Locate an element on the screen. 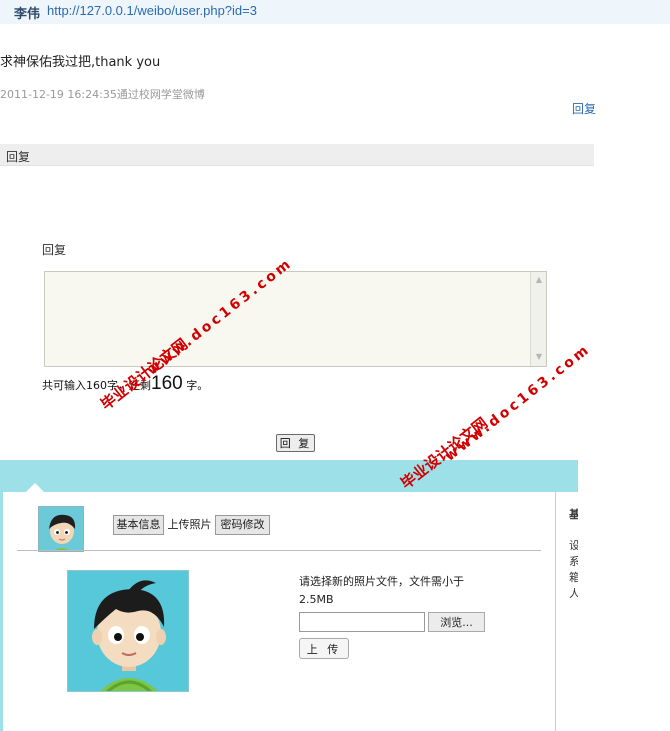  tab-change-password: 密码修改 is located at coordinates (242, 525).